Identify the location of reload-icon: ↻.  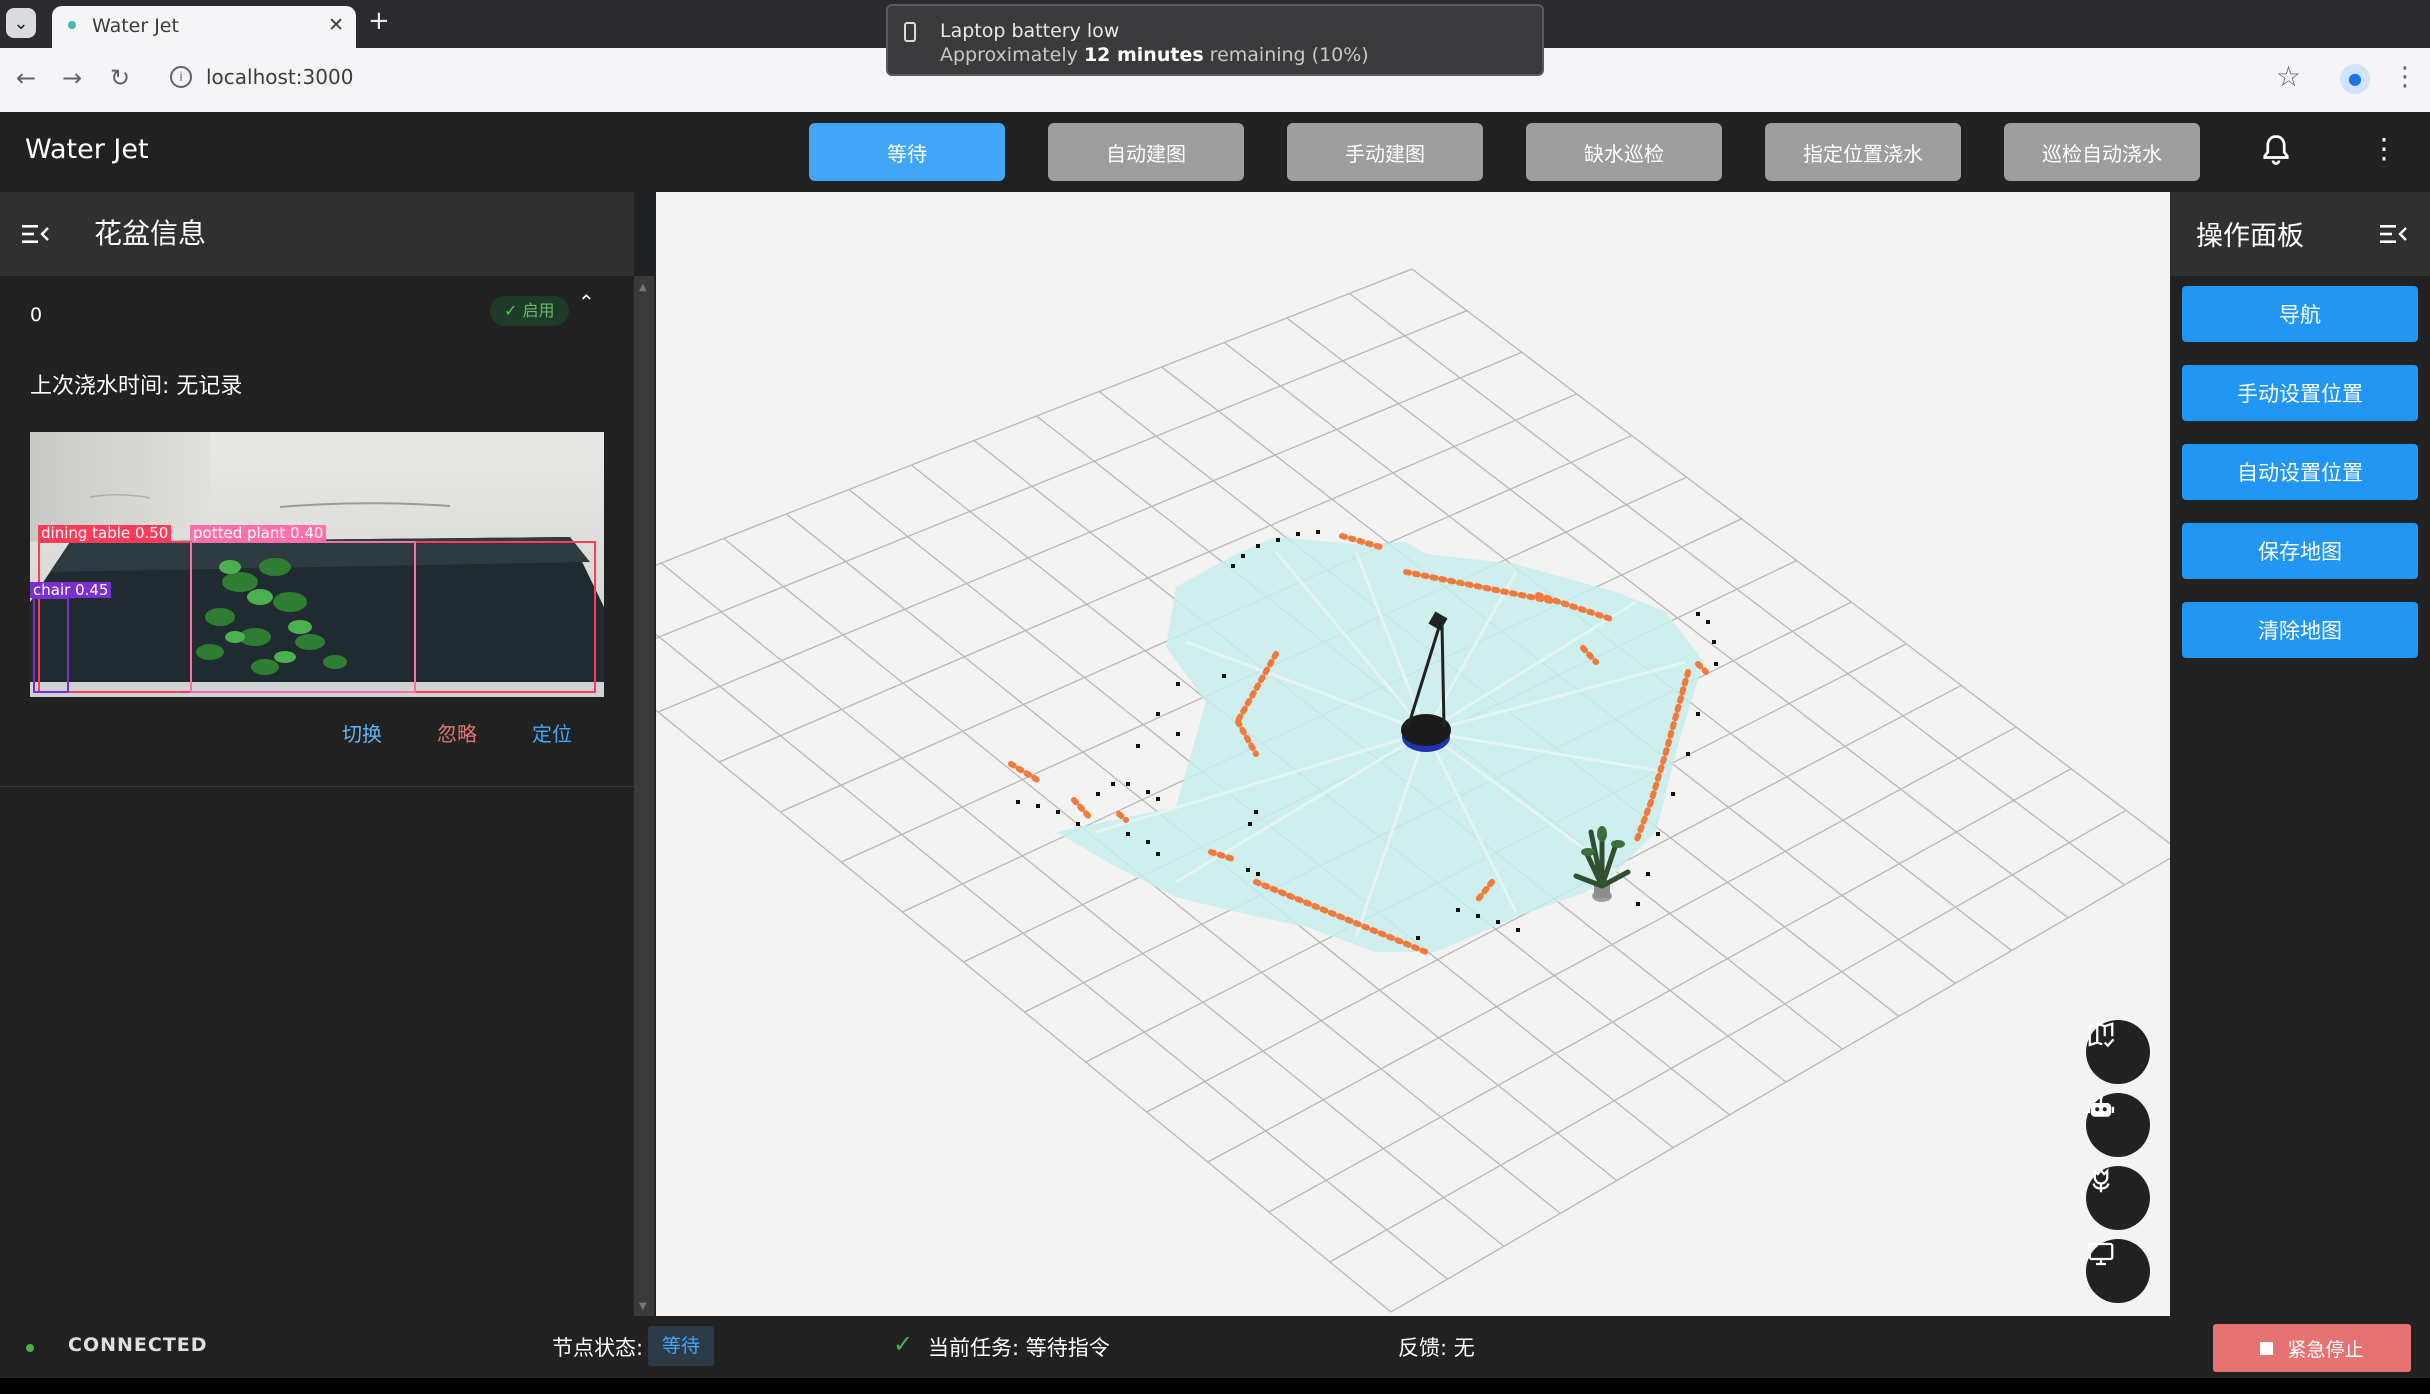
(120, 78).